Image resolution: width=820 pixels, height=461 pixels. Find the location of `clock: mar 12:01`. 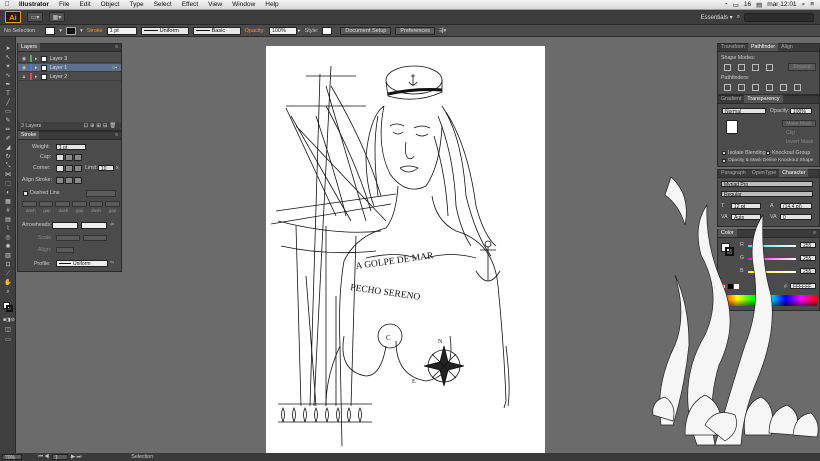

clock: mar 12:01 is located at coordinates (781, 4).